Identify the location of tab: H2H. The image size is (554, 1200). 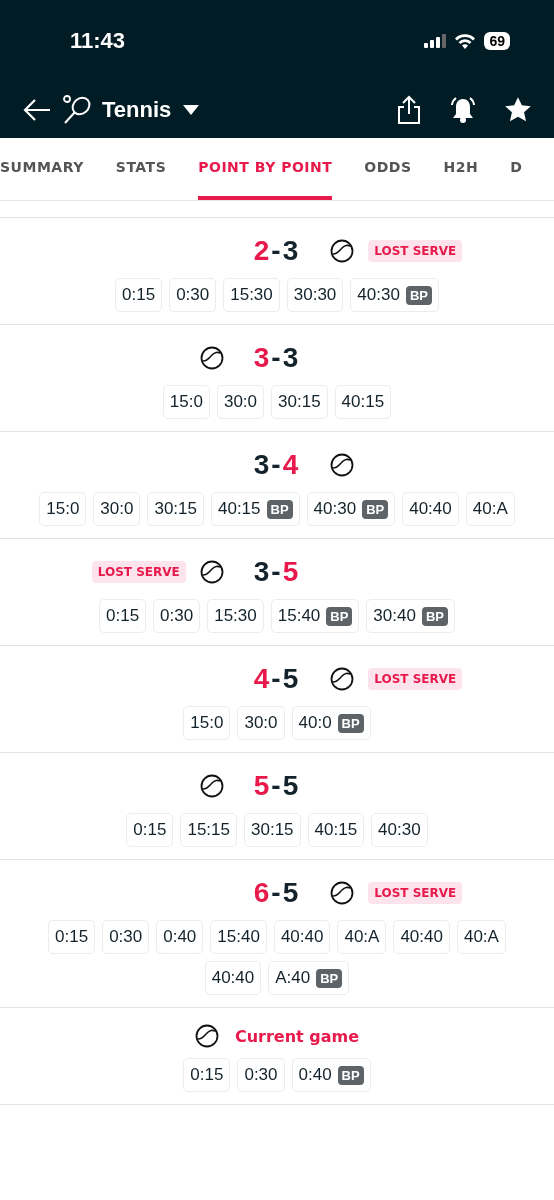
(461, 169).